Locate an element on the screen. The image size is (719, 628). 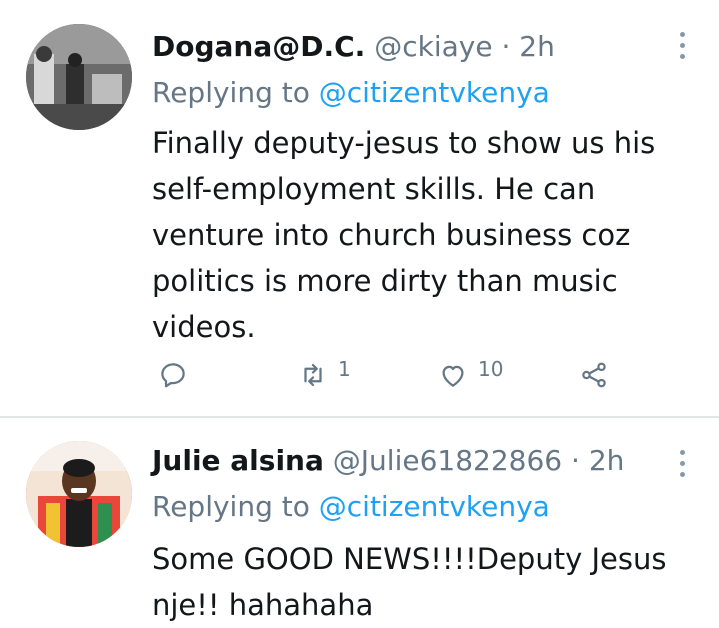
share-icon is located at coordinates (594, 375).